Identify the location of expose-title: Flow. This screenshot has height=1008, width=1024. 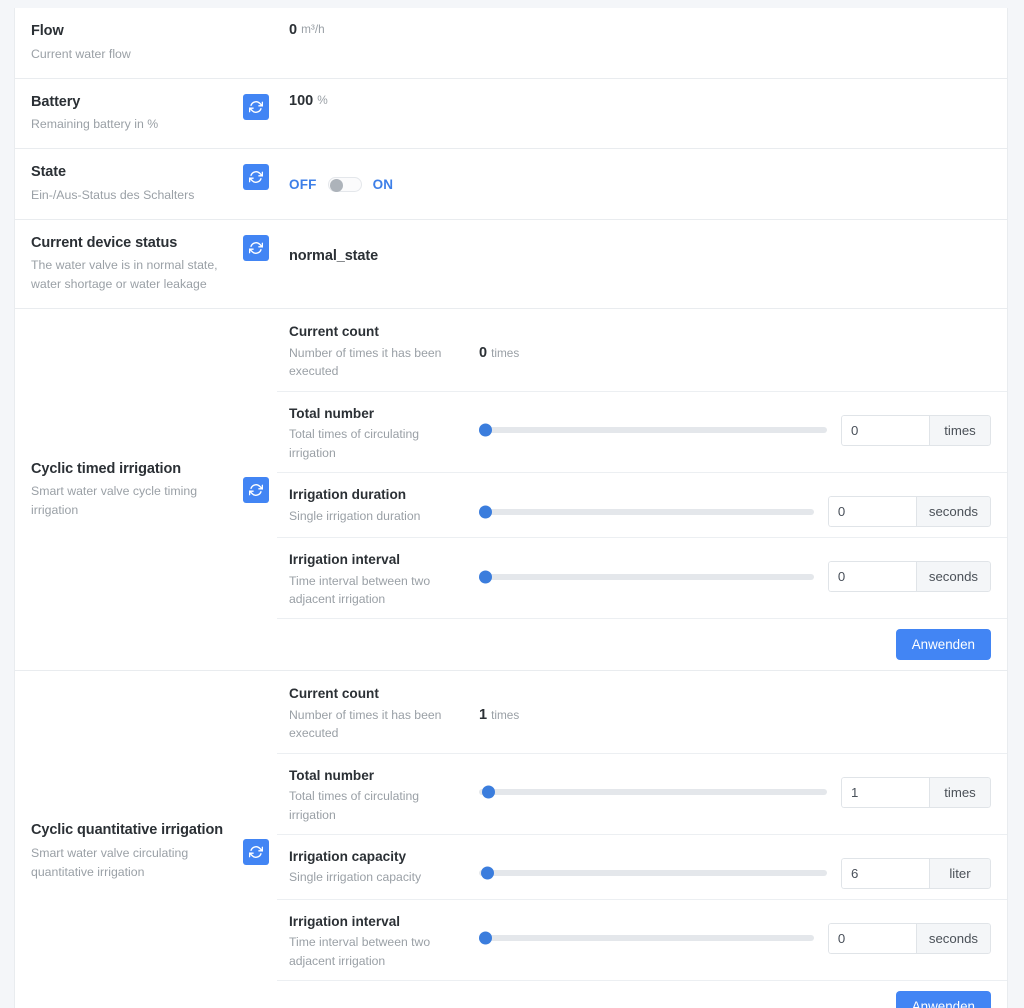
(47, 31).